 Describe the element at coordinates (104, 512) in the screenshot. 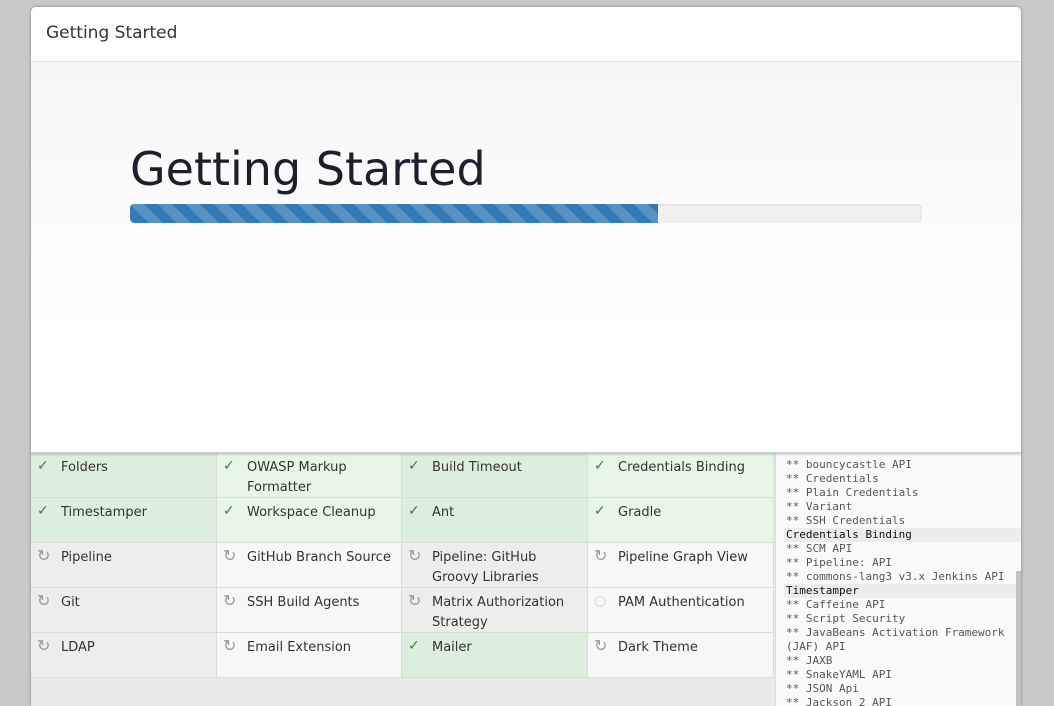

I see `plugin-name: Timestamper` at that location.